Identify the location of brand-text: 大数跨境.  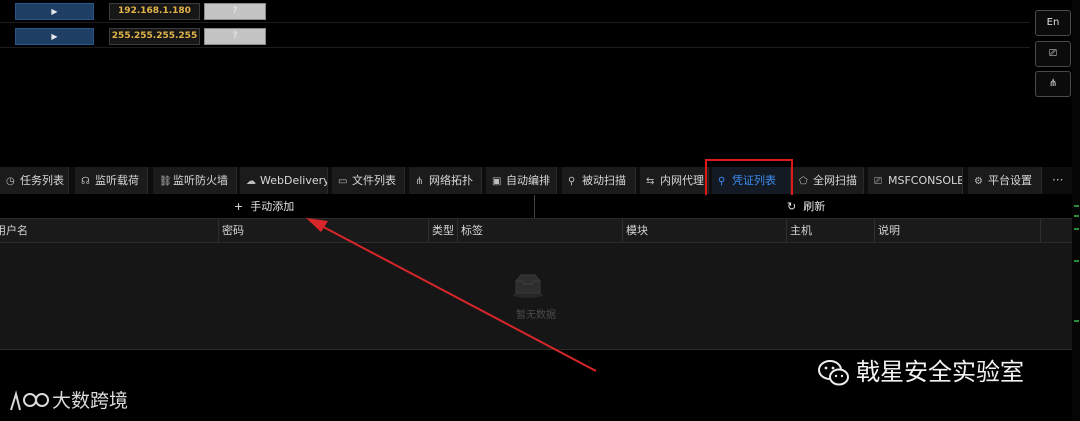
(90, 401).